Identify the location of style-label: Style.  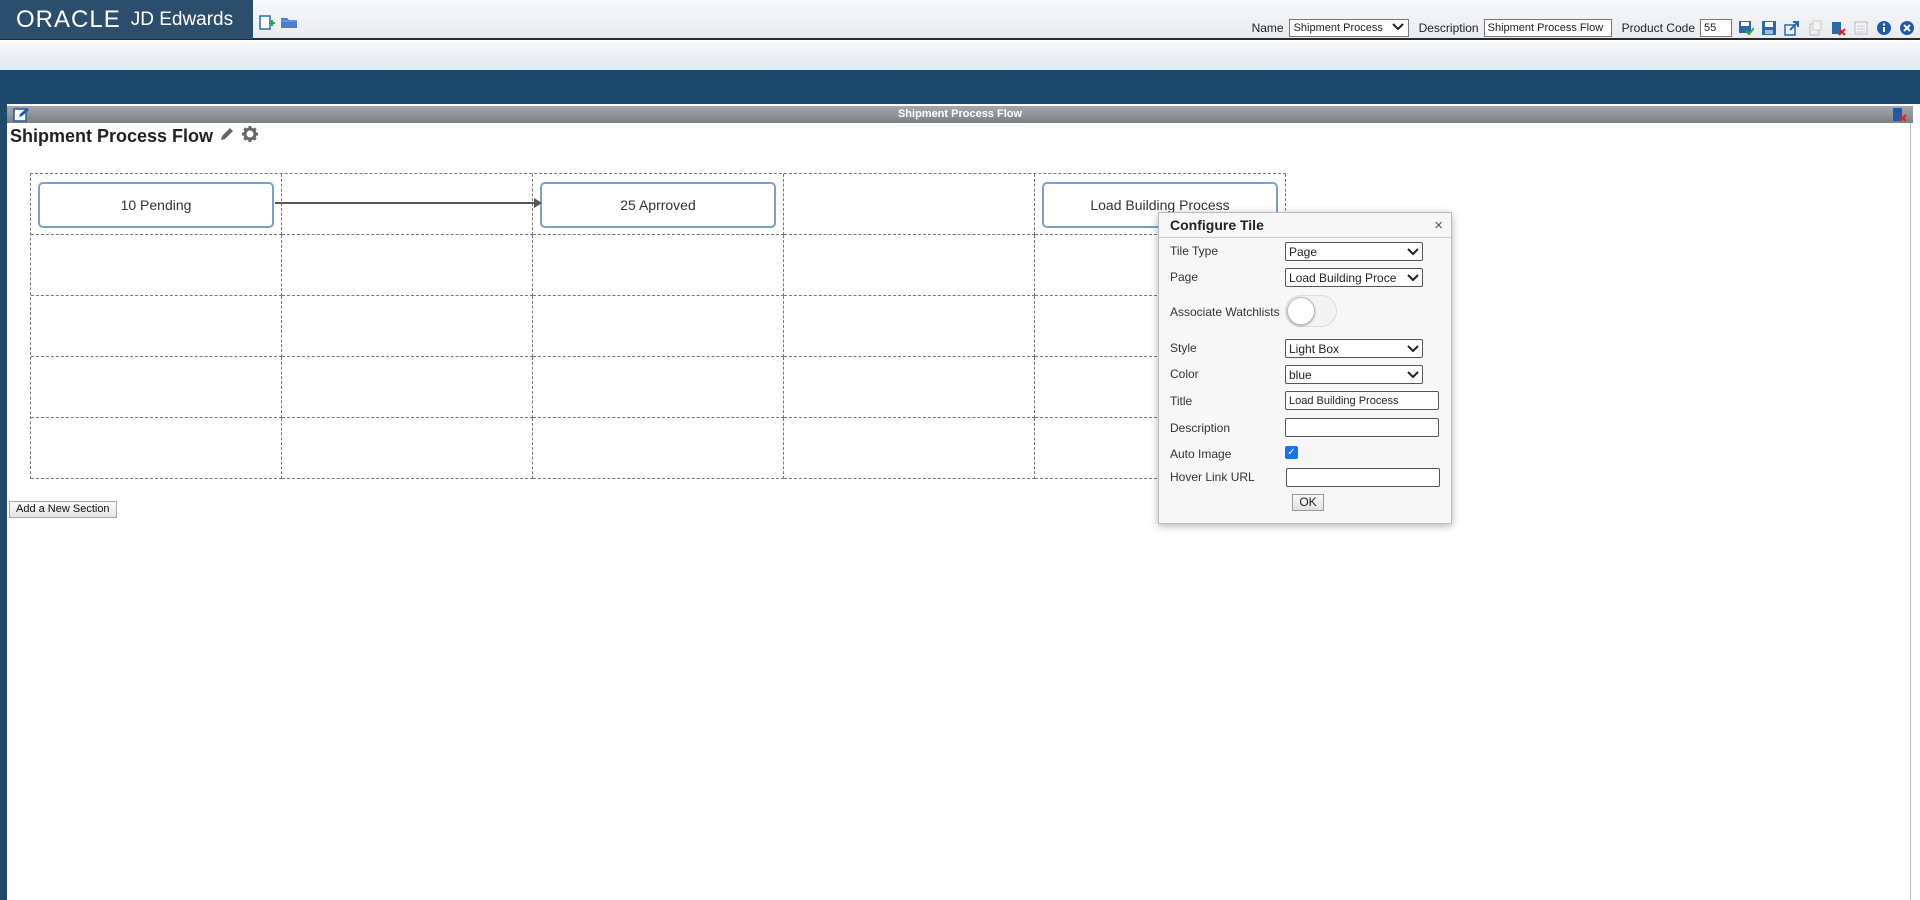
(1183, 348).